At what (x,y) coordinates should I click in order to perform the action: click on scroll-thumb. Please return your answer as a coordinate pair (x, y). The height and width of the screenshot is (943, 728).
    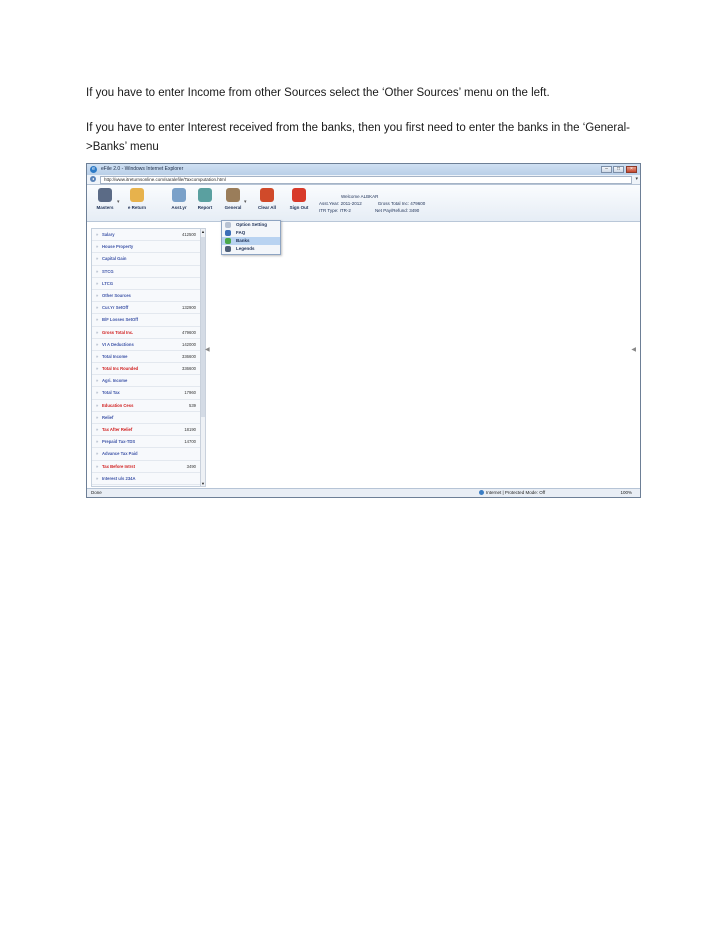
    Looking at the image, I should click on (203, 327).